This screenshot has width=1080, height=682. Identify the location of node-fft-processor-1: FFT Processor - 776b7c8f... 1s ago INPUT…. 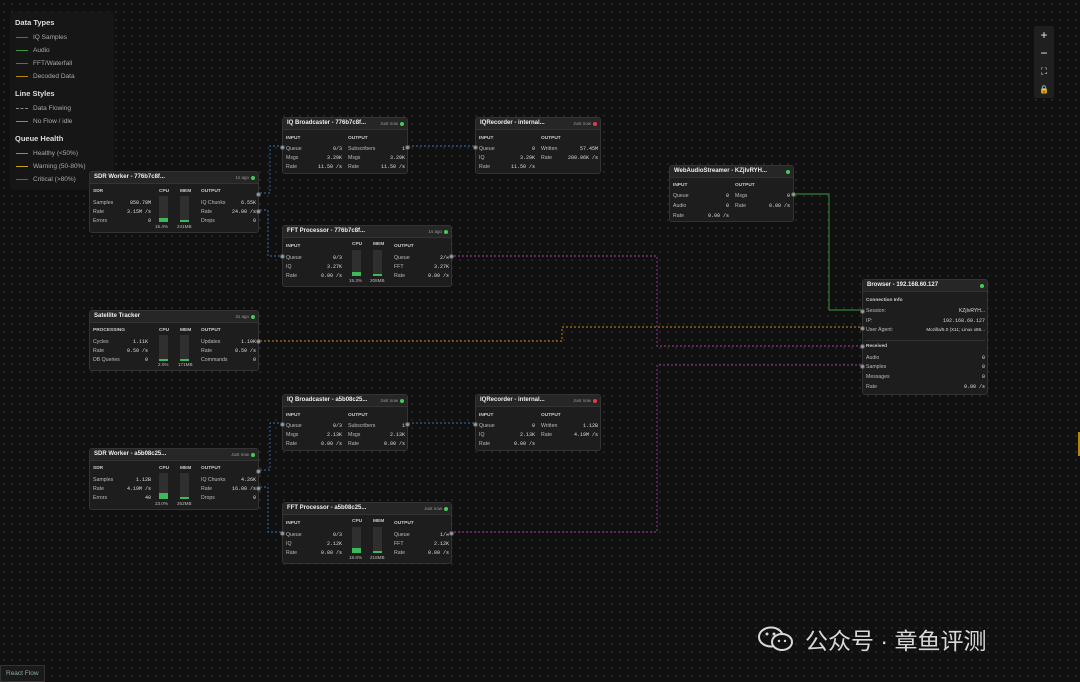
(367, 256).